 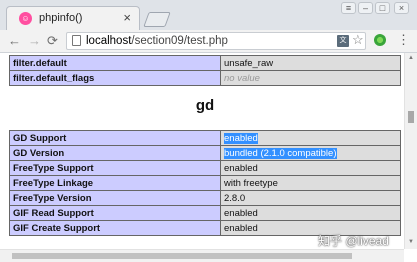 What do you see at coordinates (182, 256) in the screenshot?
I see `horizontal-scroll-thumb` at bounding box center [182, 256].